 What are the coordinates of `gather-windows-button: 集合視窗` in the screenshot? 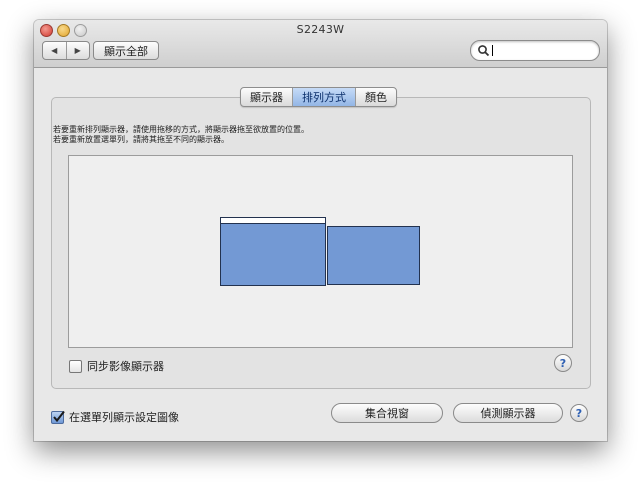 It's located at (387, 413).